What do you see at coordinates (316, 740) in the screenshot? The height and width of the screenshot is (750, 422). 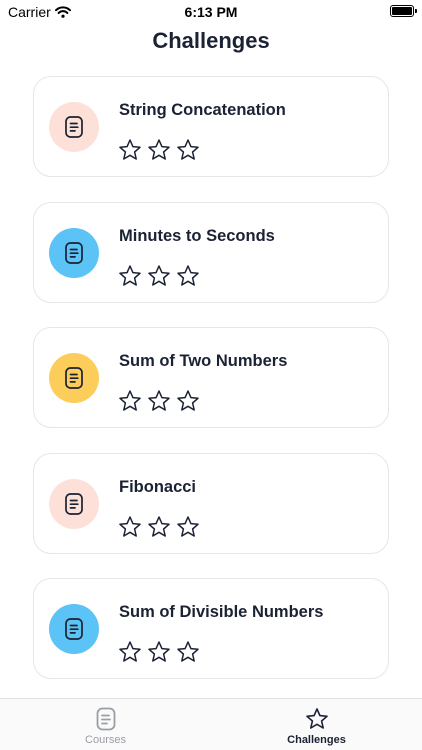 I see `tab-label: Challenges` at bounding box center [316, 740].